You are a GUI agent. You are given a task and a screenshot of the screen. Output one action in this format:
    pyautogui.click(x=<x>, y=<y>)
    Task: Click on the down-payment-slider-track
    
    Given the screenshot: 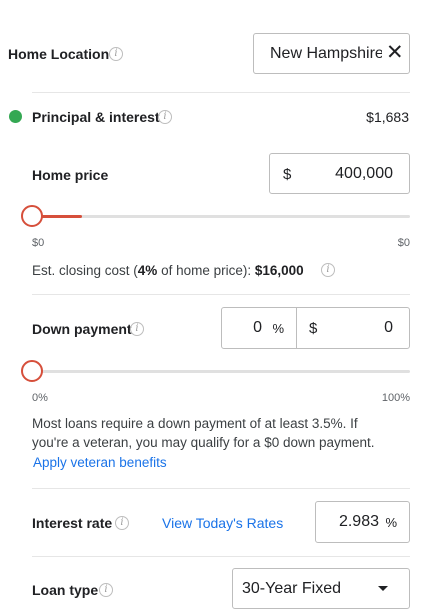 What is the action you would take?
    pyautogui.click(x=221, y=371)
    